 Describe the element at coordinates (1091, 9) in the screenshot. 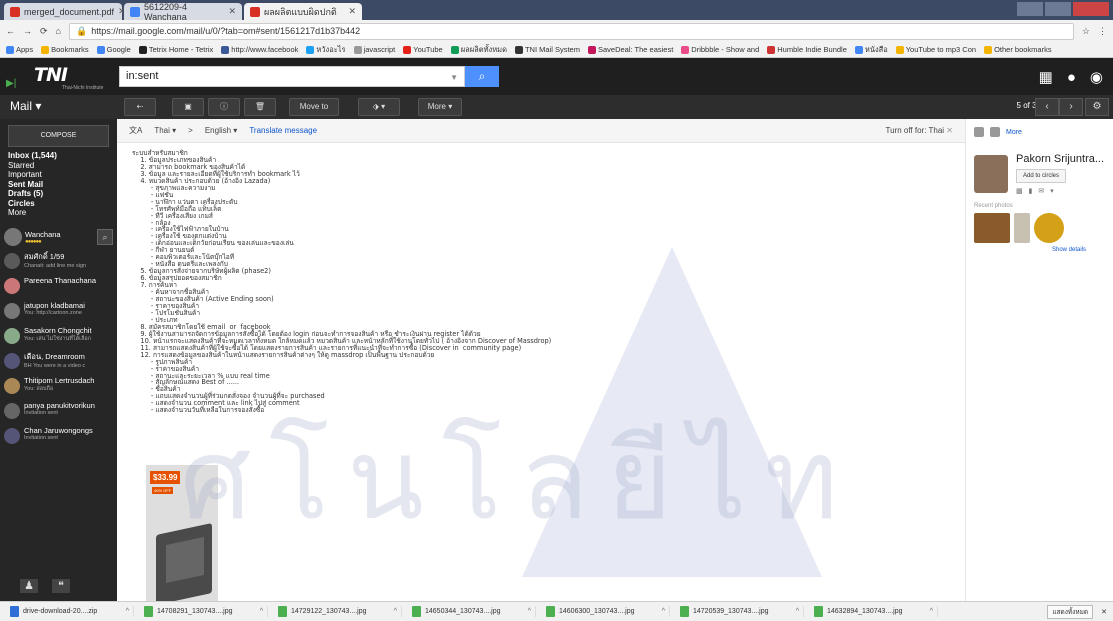

I see `close-window-button` at that location.